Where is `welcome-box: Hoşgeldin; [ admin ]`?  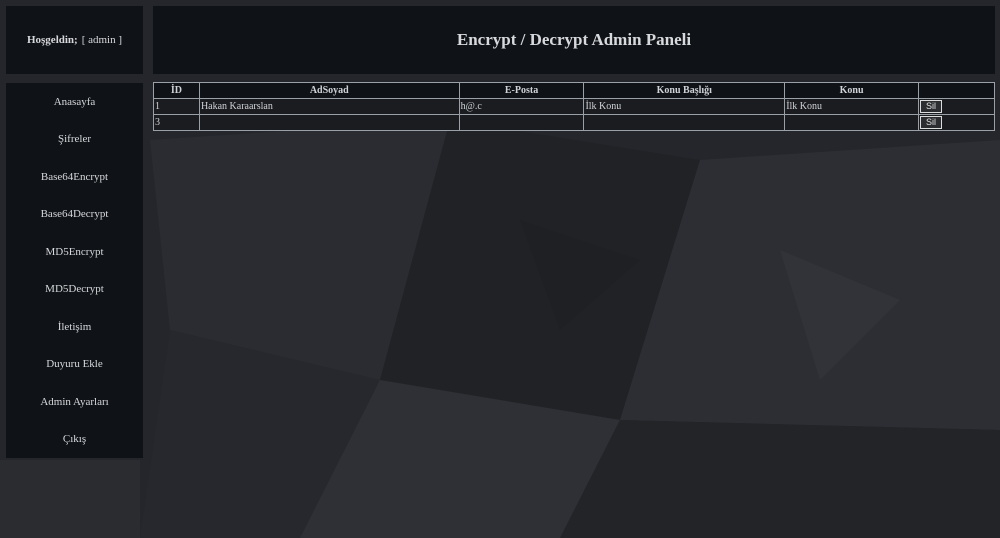 welcome-box: Hoşgeldin; [ admin ] is located at coordinates (74, 40).